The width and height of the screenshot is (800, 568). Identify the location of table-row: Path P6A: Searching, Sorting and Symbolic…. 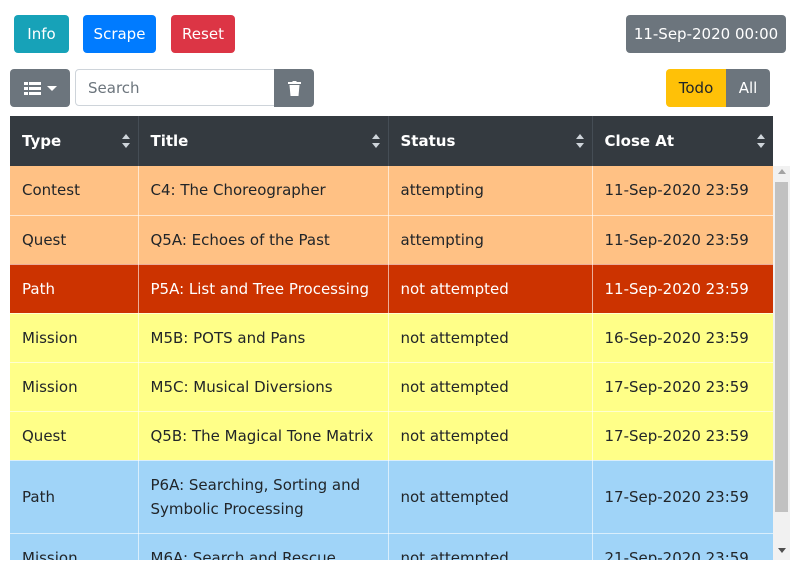
(391, 497).